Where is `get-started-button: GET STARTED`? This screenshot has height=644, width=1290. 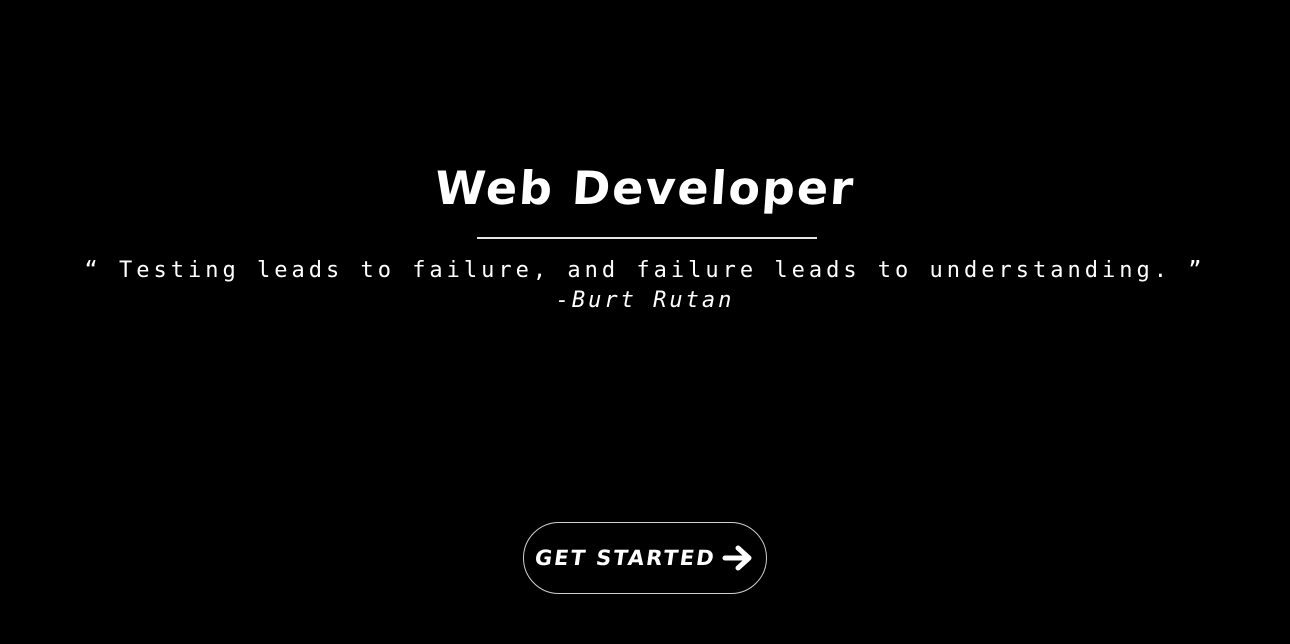
get-started-button: GET STARTED is located at coordinates (645, 558).